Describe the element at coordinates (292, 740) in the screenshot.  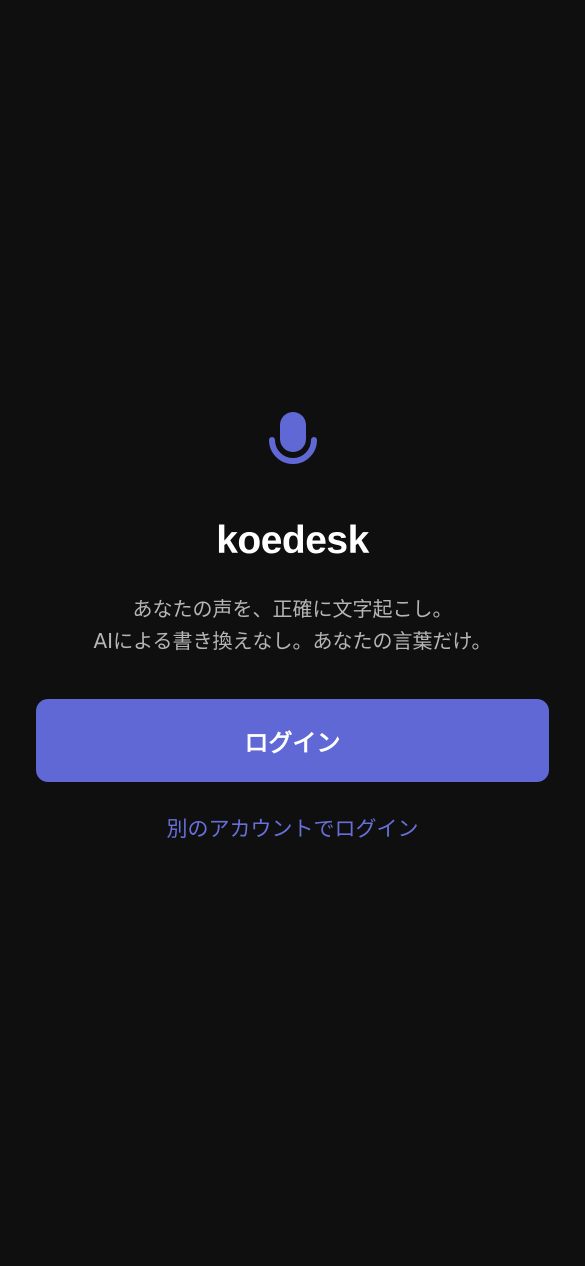
I see `login-button: ログイン` at that location.